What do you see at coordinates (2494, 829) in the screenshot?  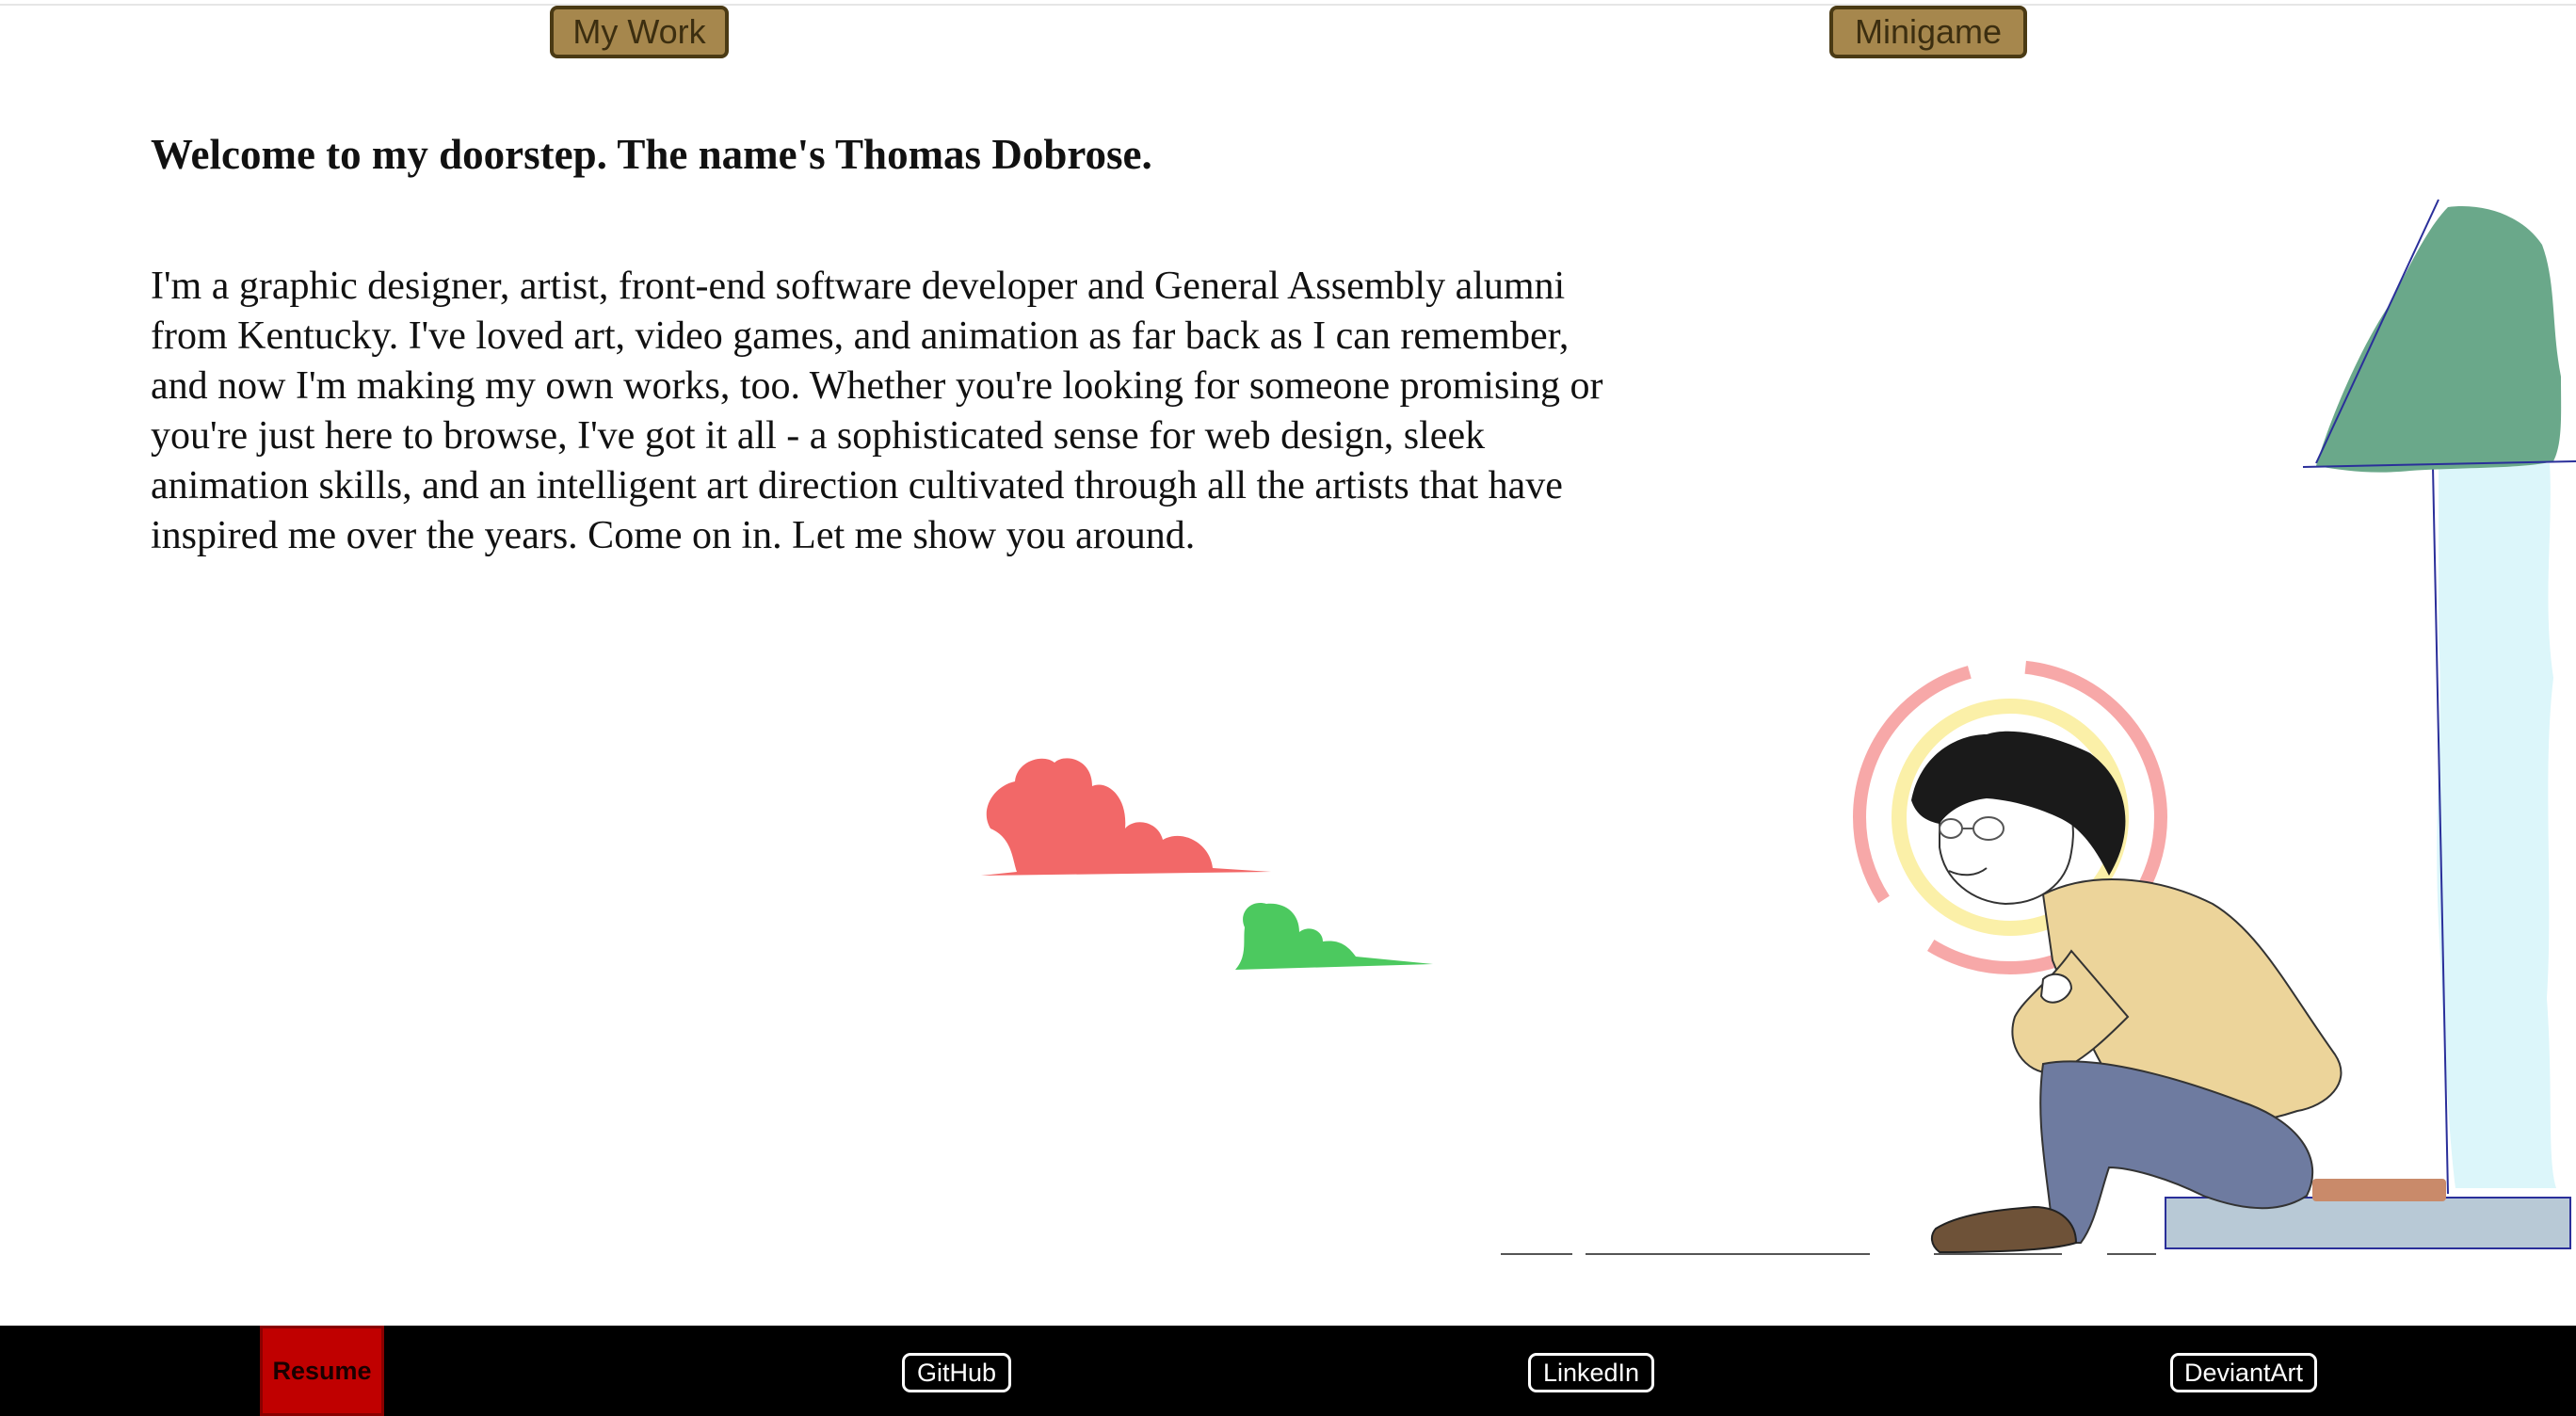 I see `door-light` at bounding box center [2494, 829].